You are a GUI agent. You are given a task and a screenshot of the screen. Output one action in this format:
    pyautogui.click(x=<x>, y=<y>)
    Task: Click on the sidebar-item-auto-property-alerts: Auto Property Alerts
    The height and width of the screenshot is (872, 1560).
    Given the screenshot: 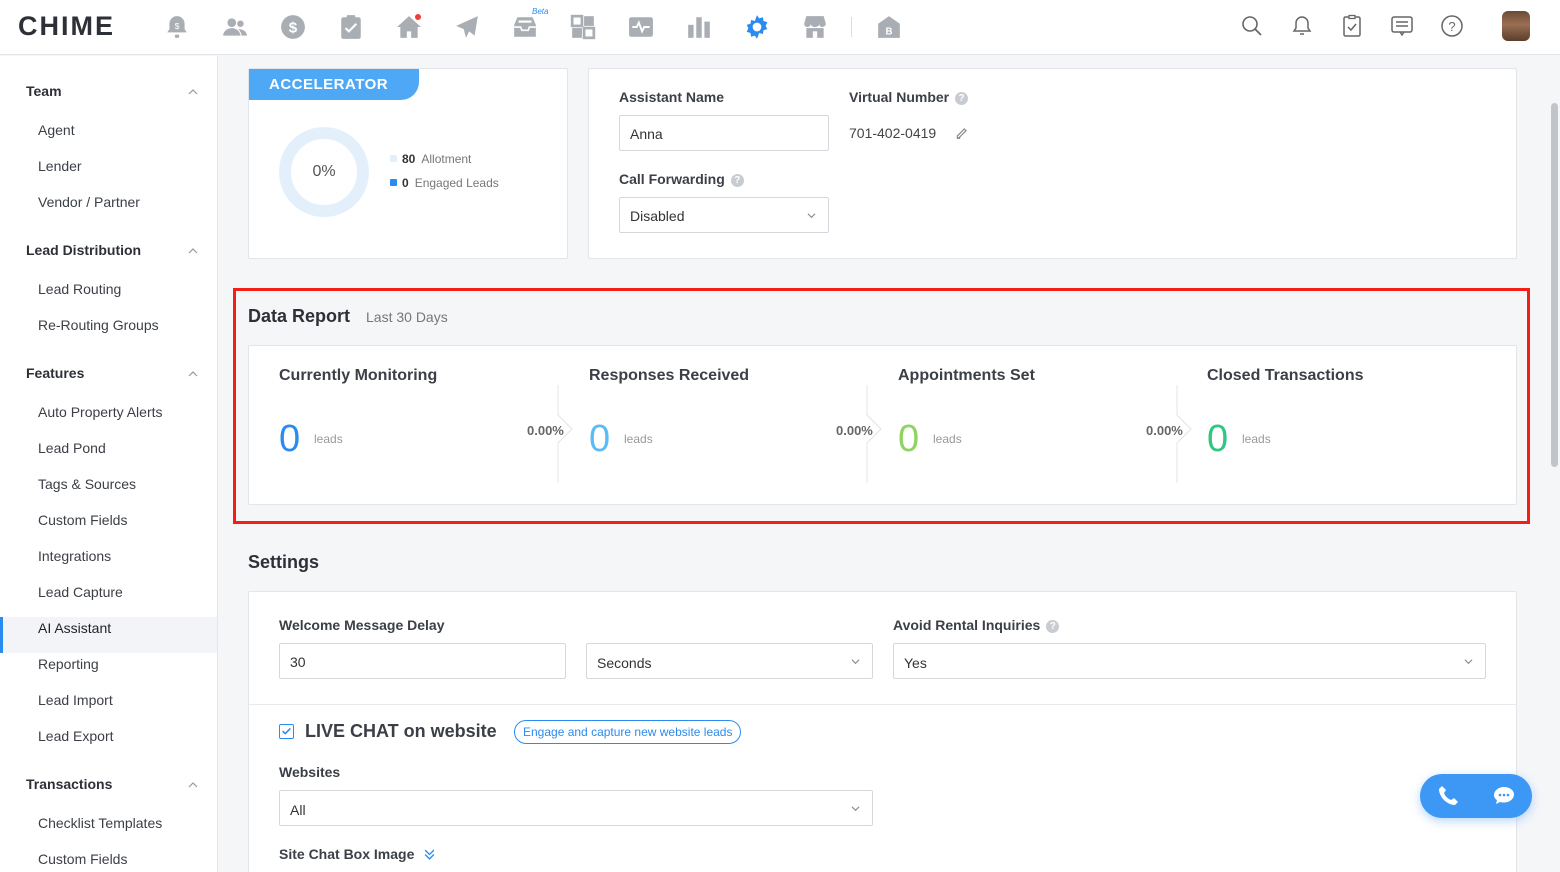 What is the action you would take?
    pyautogui.click(x=100, y=412)
    